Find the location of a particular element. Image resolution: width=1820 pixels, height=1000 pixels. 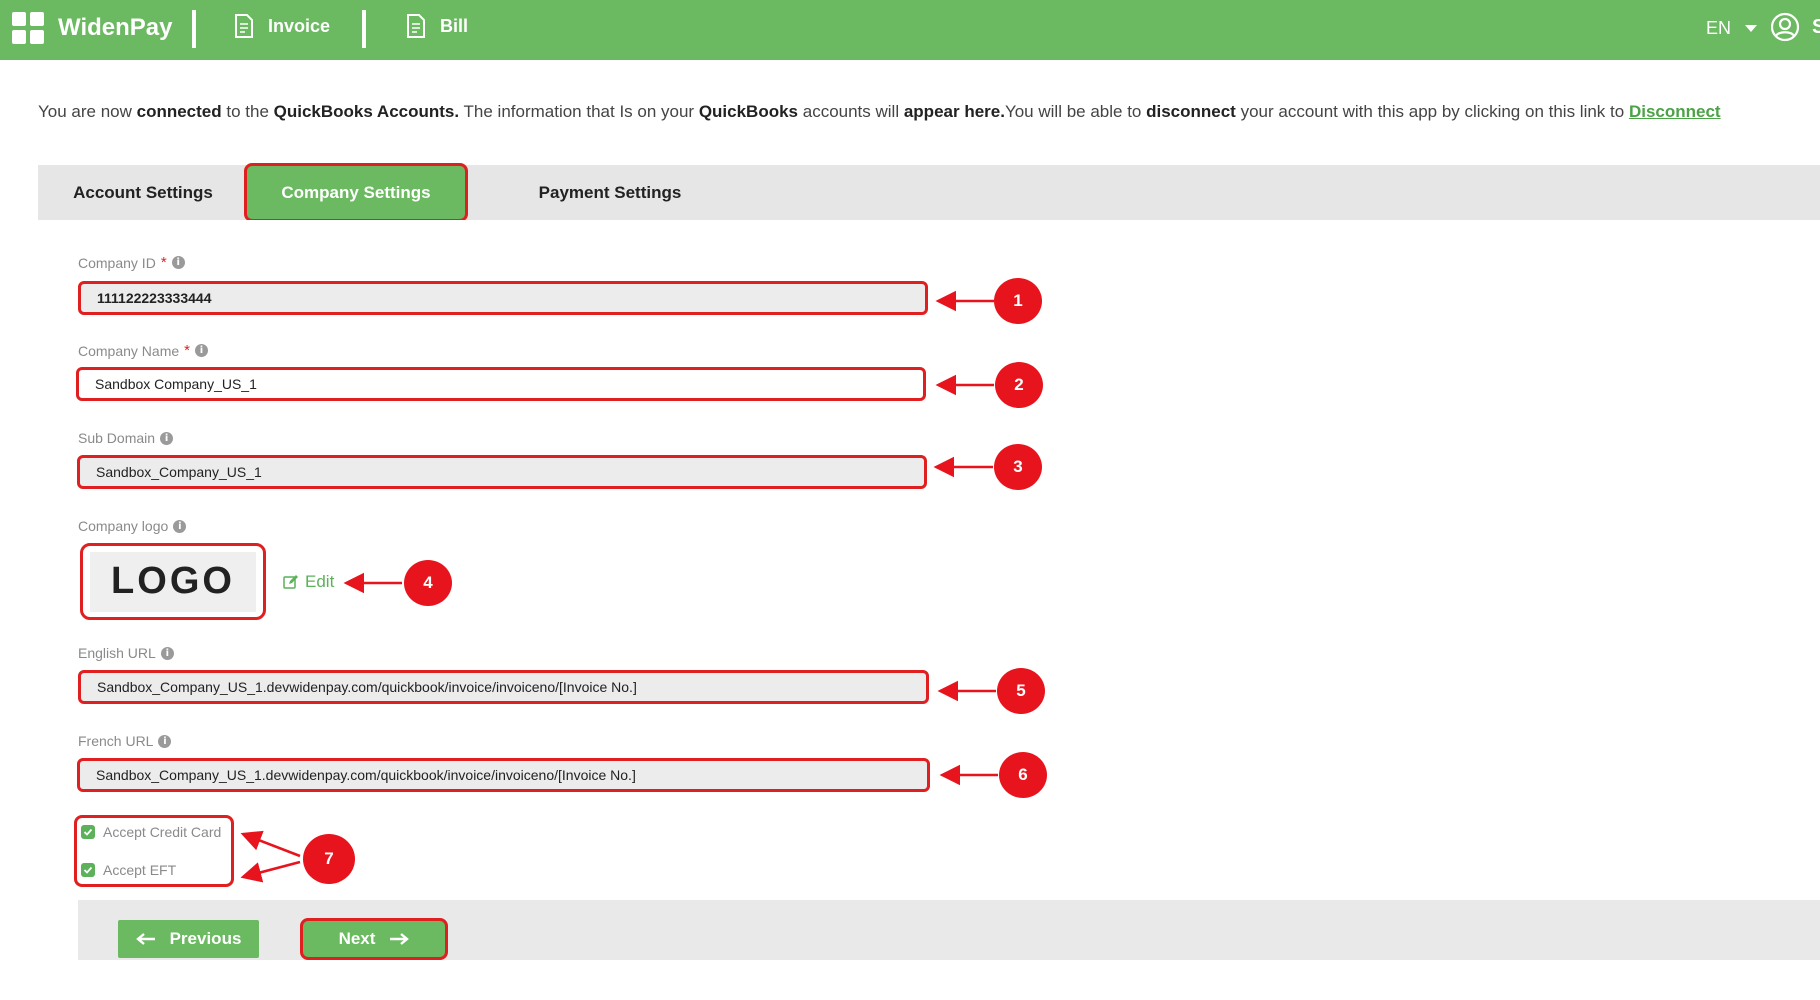

annotation-badge-1: 1 is located at coordinates (1018, 301).